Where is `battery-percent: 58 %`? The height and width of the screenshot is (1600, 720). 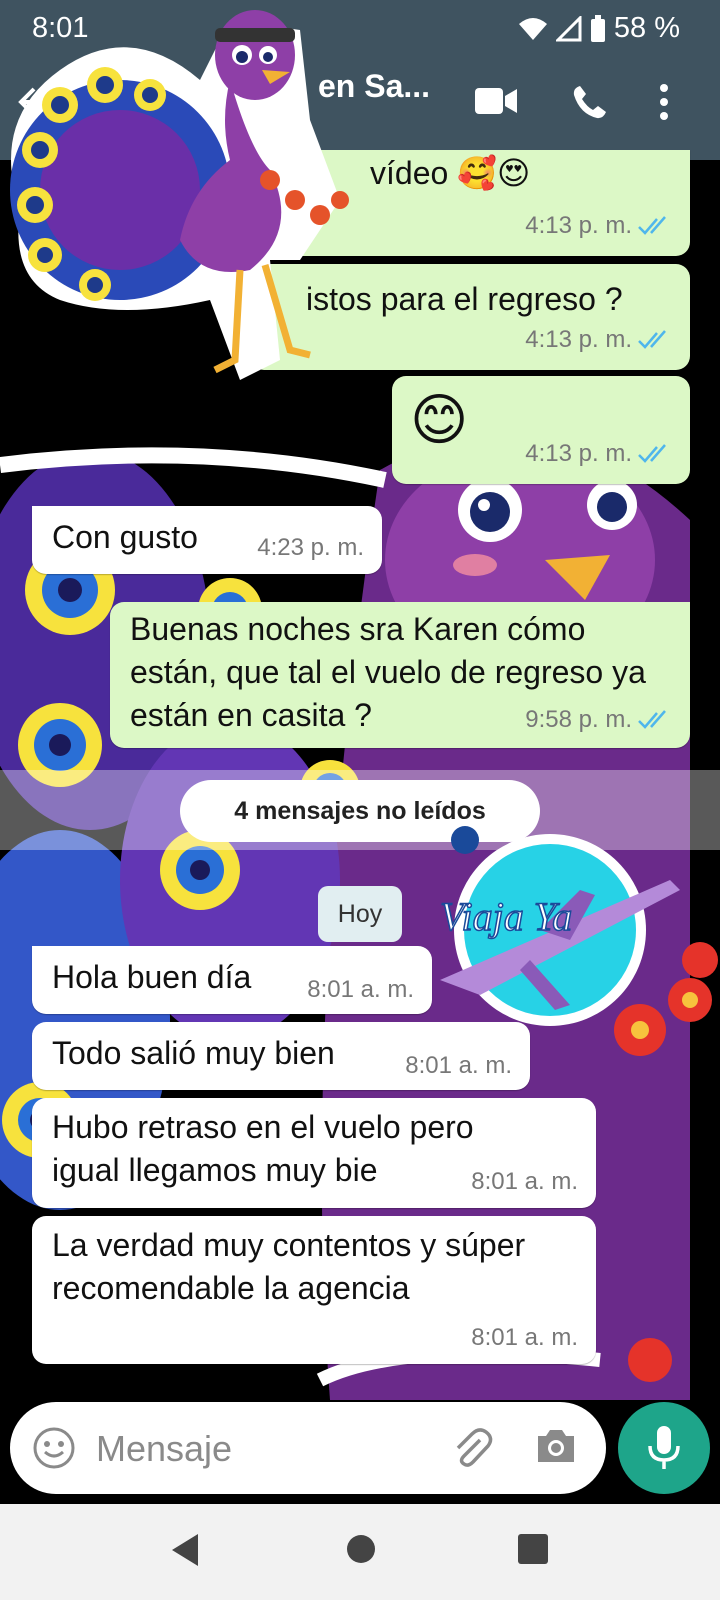 battery-percent: 58 % is located at coordinates (646, 28).